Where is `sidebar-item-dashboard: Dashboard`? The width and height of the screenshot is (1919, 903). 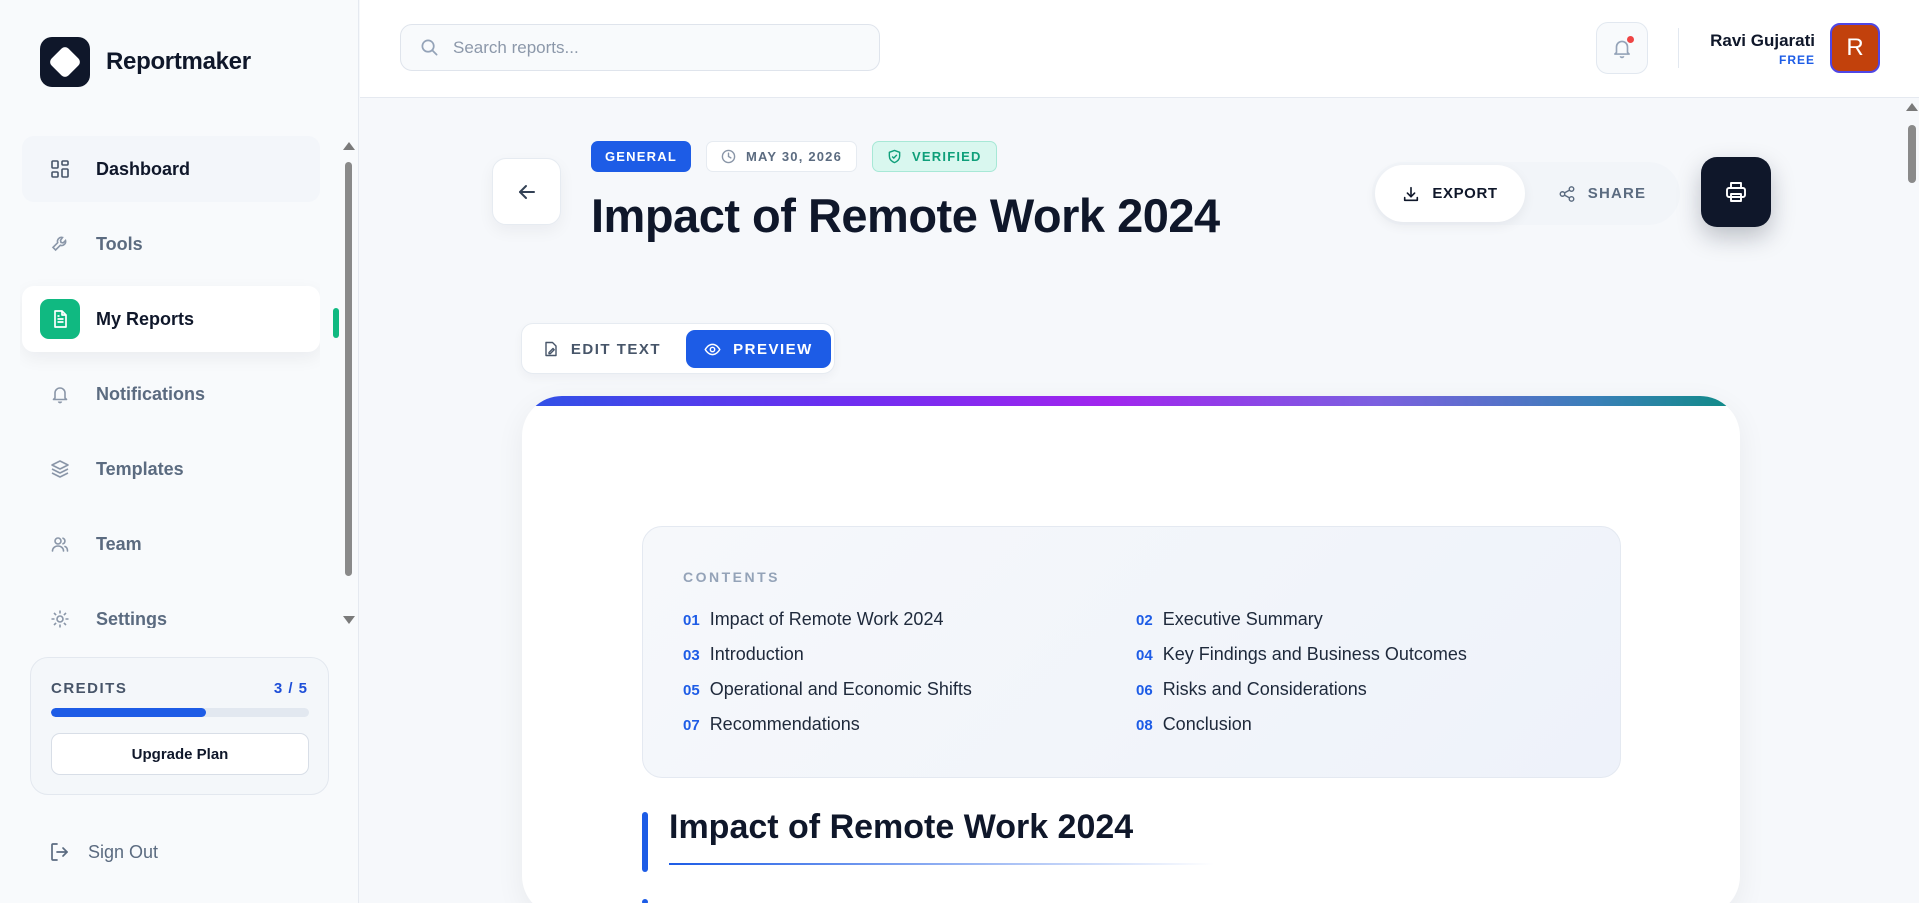
sidebar-item-dashboard: Dashboard is located at coordinates (171, 169).